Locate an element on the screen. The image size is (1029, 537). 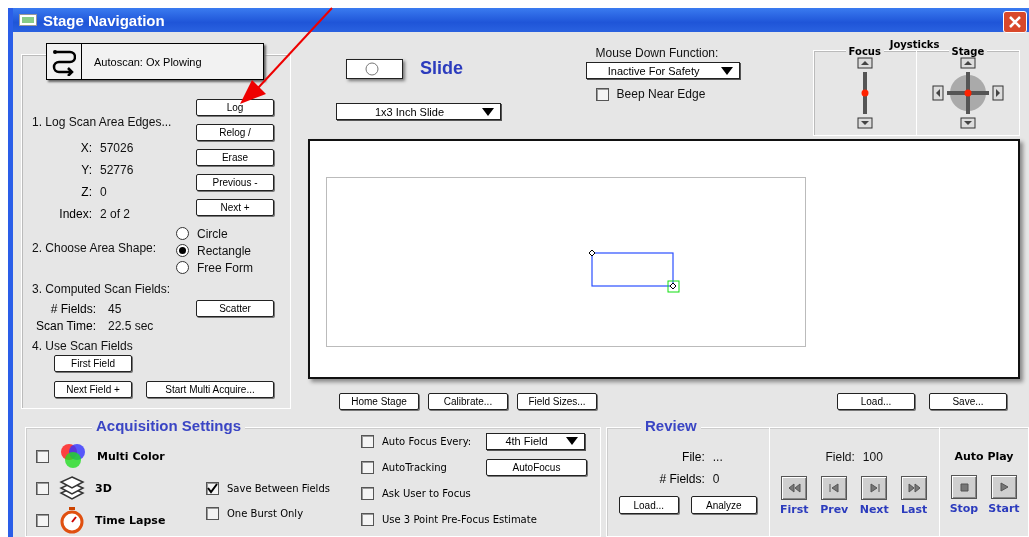
navigation-label: Next is located at coordinates (874, 509).